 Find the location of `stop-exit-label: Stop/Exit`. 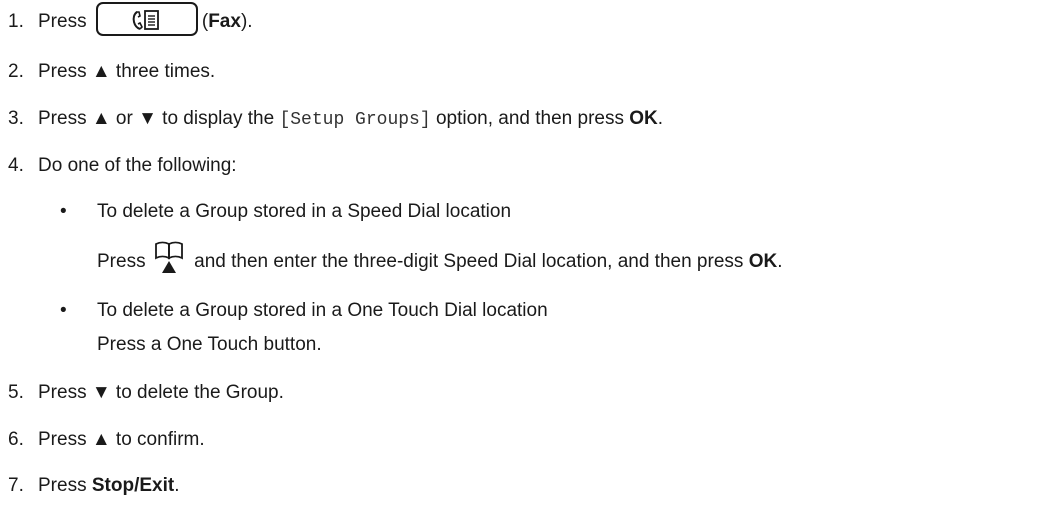

stop-exit-label: Stop/Exit is located at coordinates (133, 485).